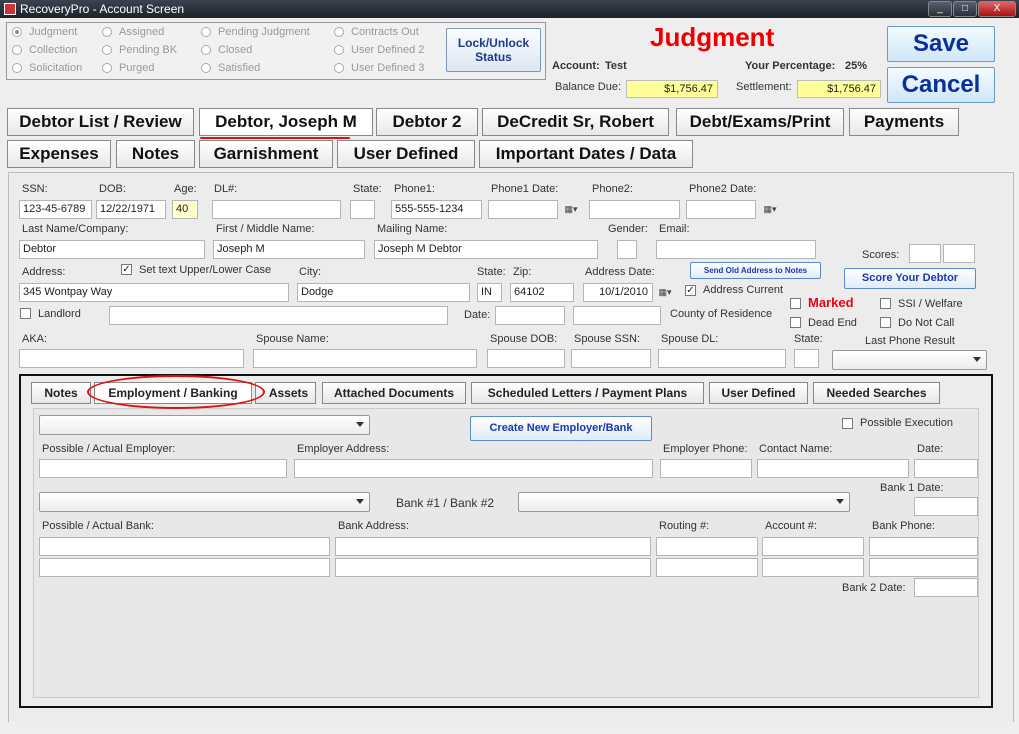 Image resolution: width=1019 pixels, height=734 pixels. I want to click on possible-execution-checkbox, so click(847, 423).